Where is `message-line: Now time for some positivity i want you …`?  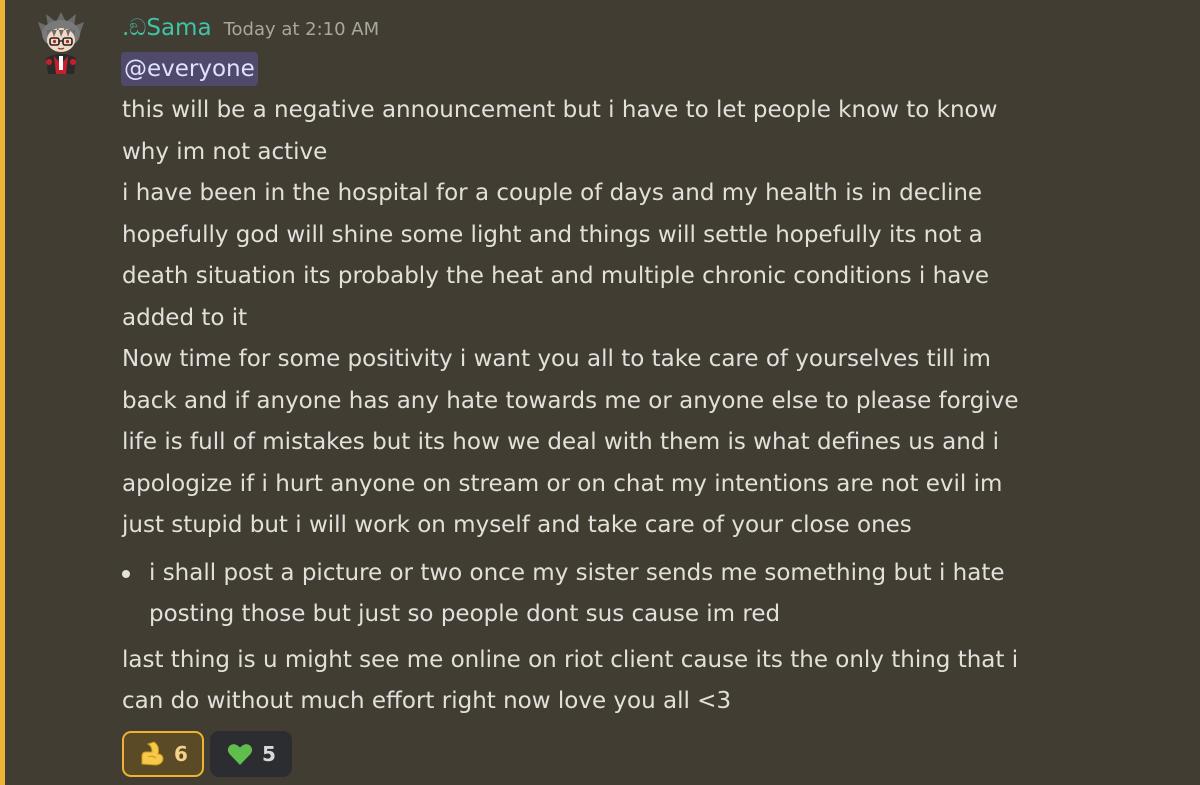
message-line: Now time for some positivity i want you … is located at coordinates (556, 359).